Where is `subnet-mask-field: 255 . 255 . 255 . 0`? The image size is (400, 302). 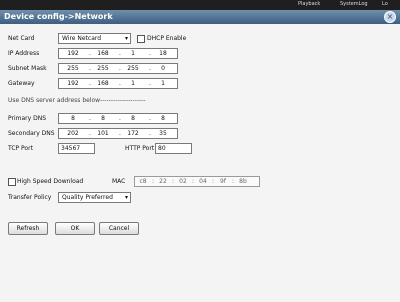
subnet-mask-field: 255 . 255 . 255 . 0 is located at coordinates (118, 68).